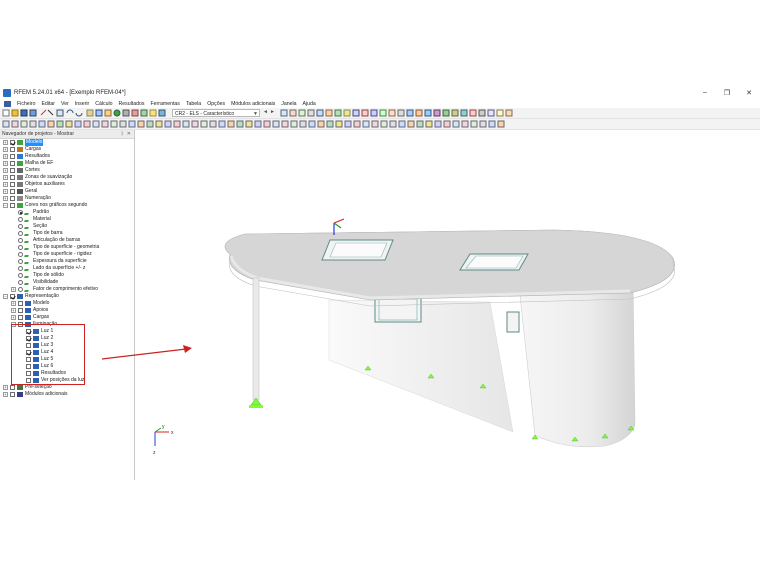  What do you see at coordinates (253, 104) in the screenshot?
I see `menu-modulos-adicionais: Módulos adicionais` at bounding box center [253, 104].